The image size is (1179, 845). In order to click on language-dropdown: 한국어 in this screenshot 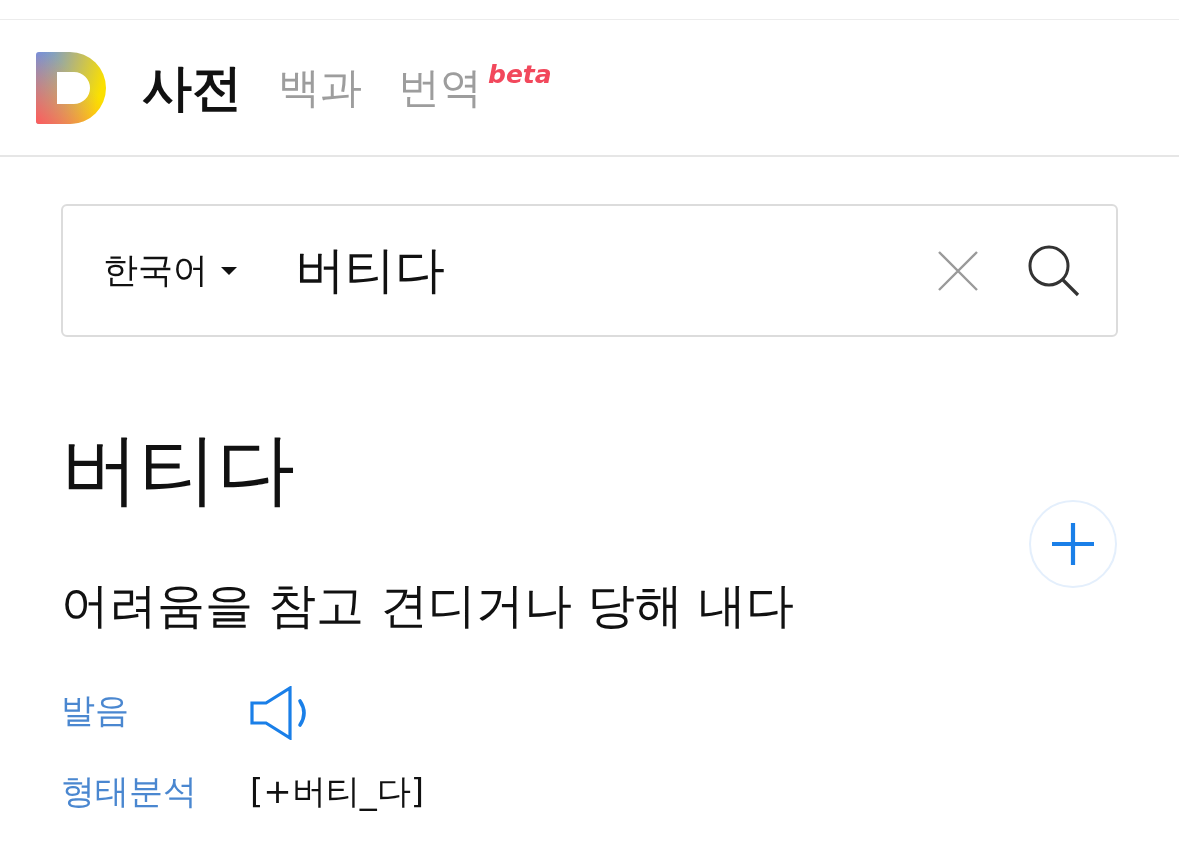, I will do `click(170, 270)`.